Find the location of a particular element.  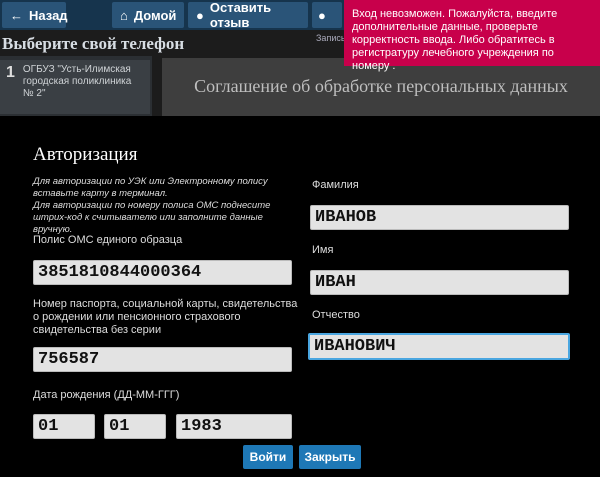

back-button: ← Назад is located at coordinates (35, 15).